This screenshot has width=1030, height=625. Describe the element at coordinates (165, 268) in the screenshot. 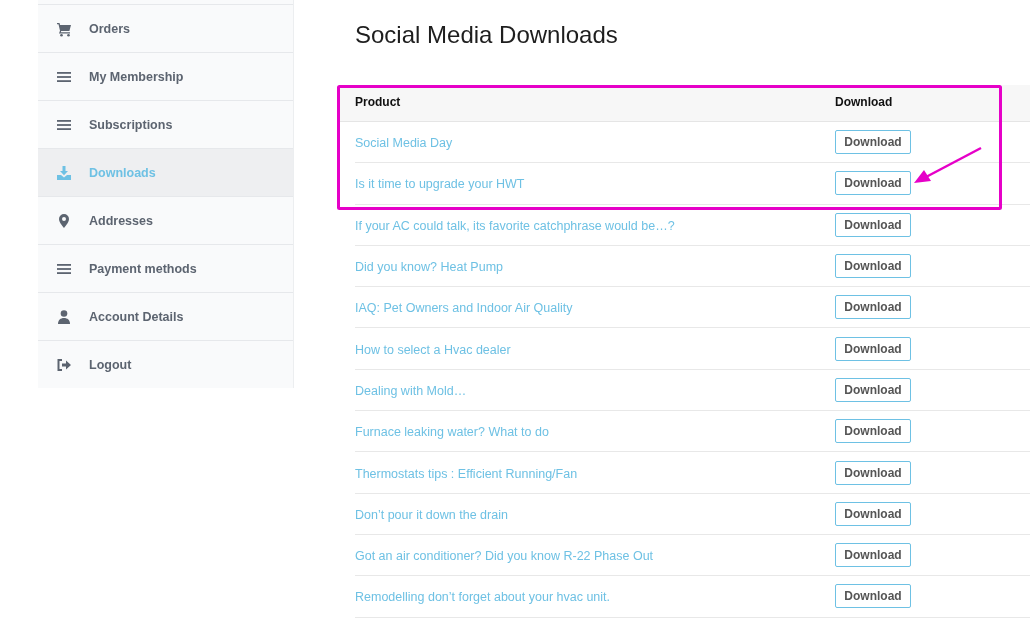

I see `sidebar-item: Payment methods` at that location.